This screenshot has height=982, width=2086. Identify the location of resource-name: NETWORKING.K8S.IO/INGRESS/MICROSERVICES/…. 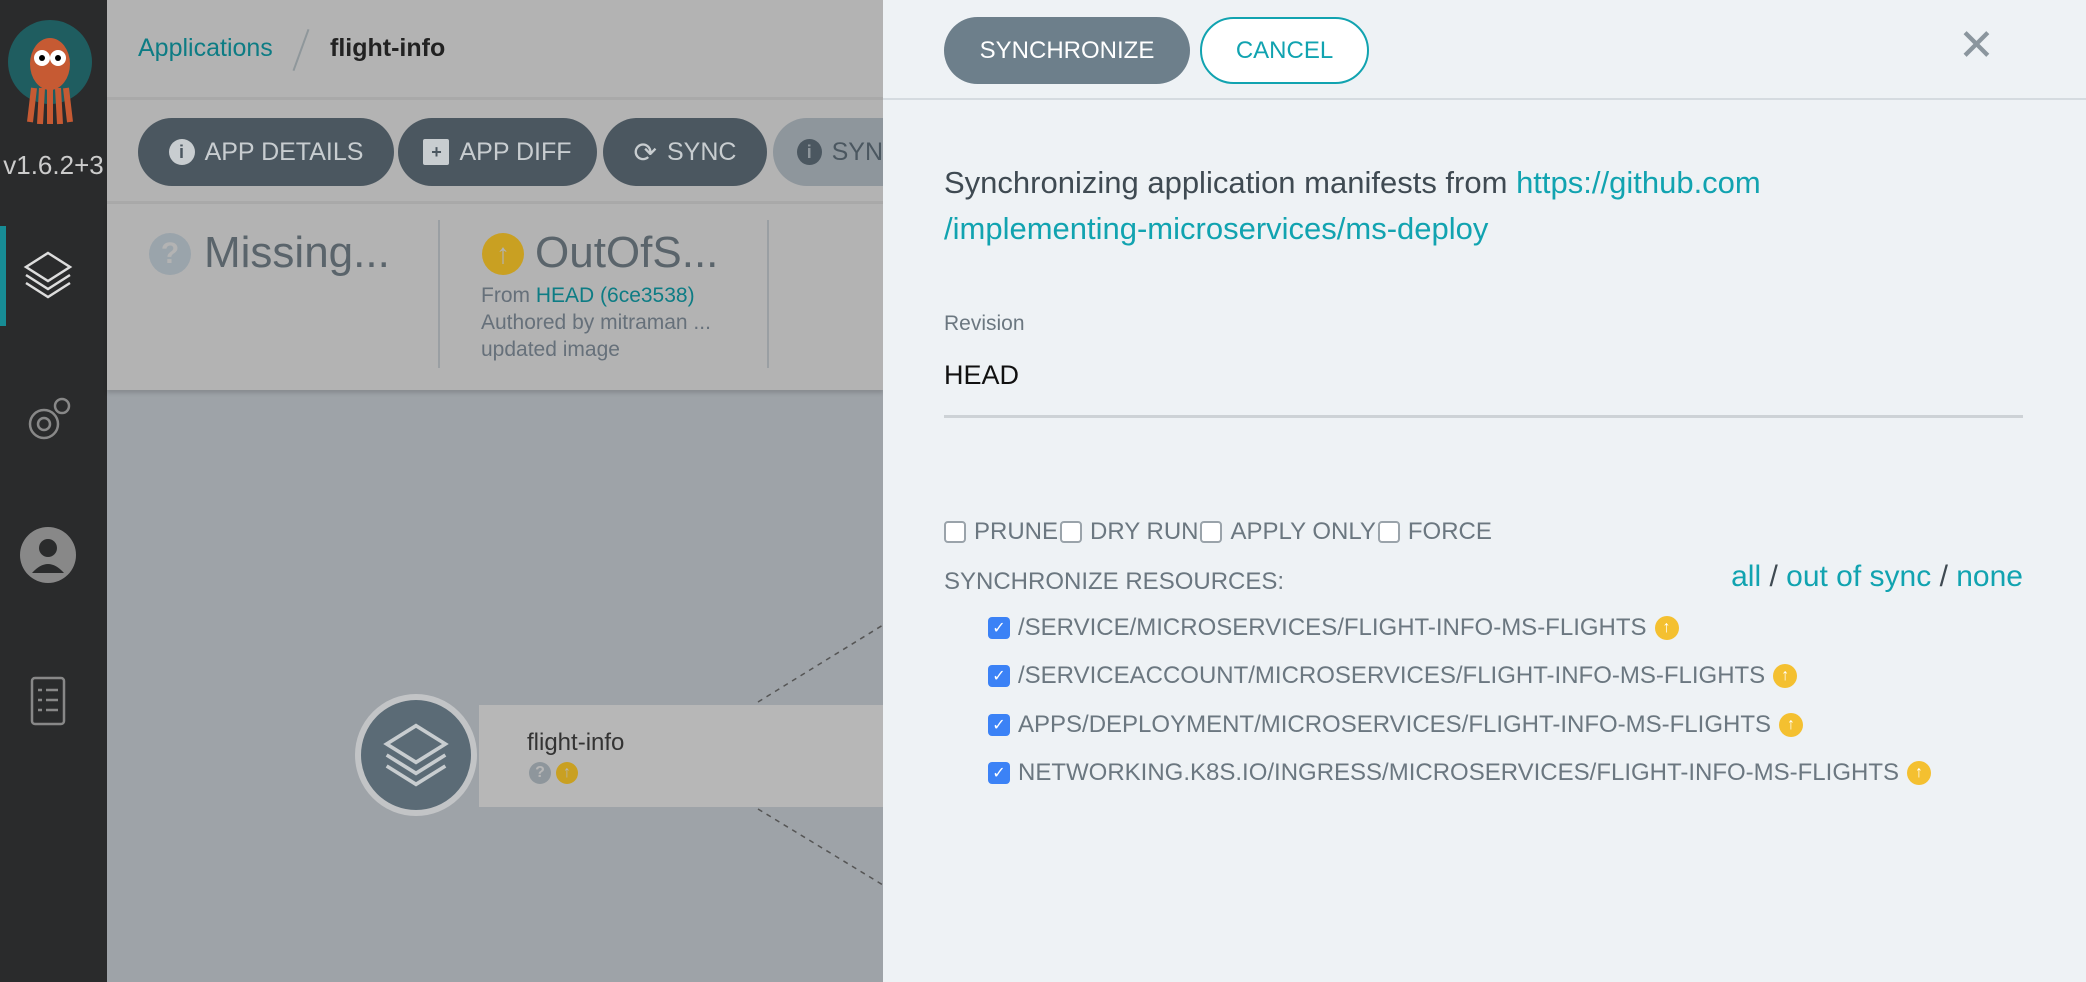
(1458, 772).